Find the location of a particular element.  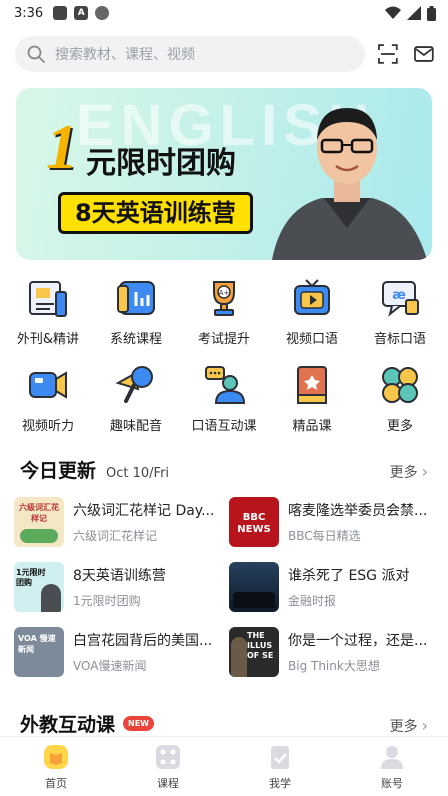

news-thumb: VOA 慢速新闻 is located at coordinates (39, 652).